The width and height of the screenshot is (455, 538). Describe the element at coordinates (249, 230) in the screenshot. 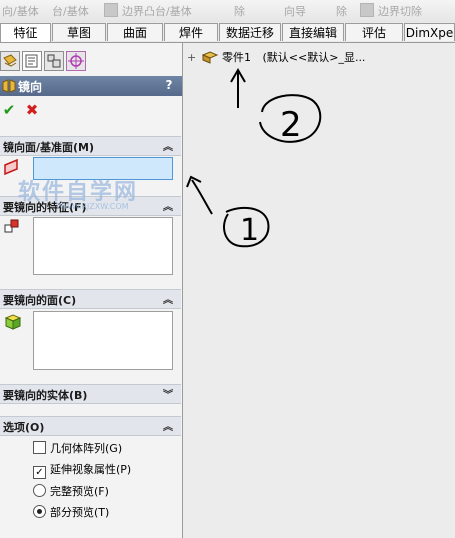

I see `annotation-label-1: 1` at that location.